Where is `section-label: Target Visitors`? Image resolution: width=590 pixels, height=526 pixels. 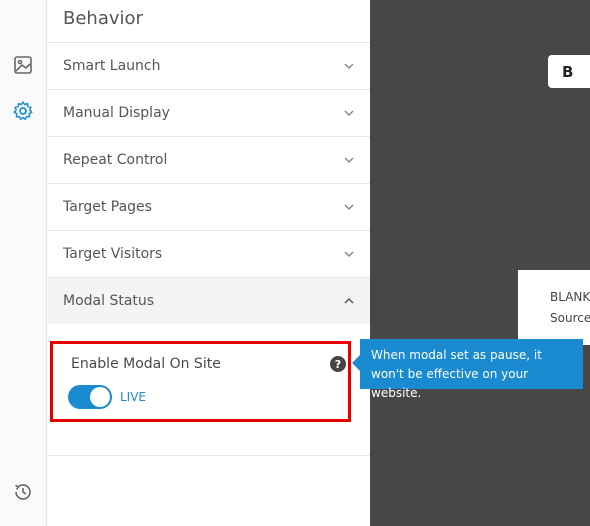 section-label: Target Visitors is located at coordinates (113, 254).